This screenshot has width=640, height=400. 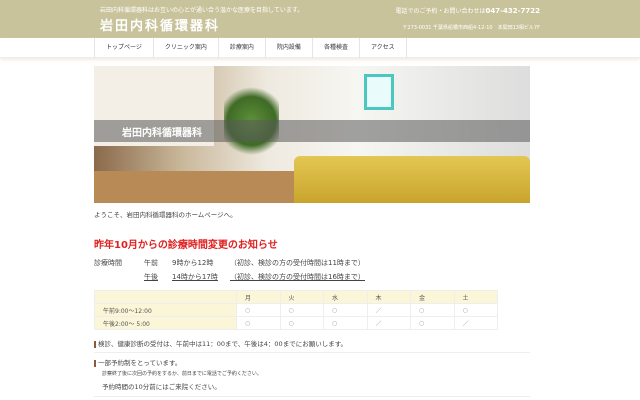 I want to click on hero-sofa, so click(x=412, y=179).